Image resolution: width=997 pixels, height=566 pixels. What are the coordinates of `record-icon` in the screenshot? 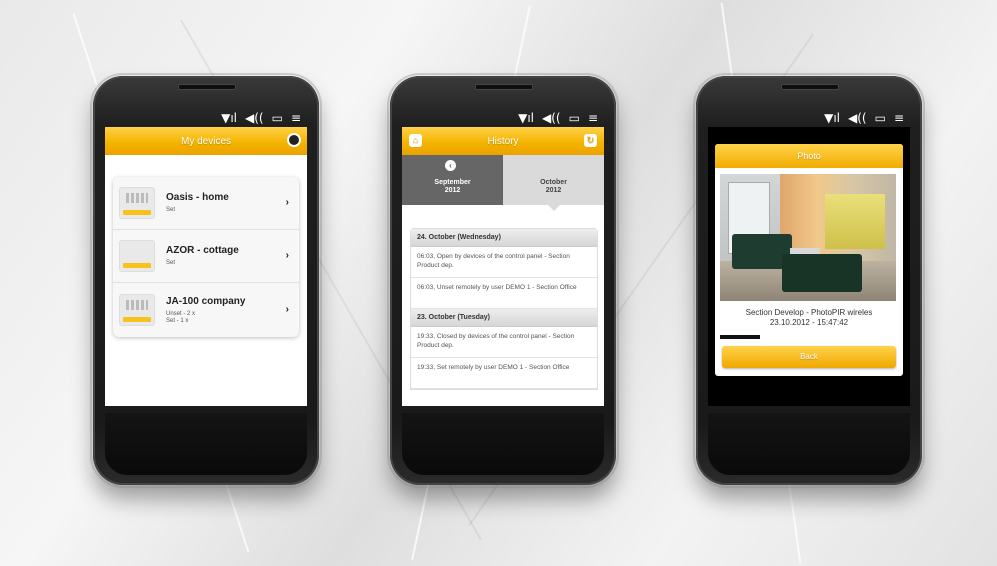 It's located at (294, 140).